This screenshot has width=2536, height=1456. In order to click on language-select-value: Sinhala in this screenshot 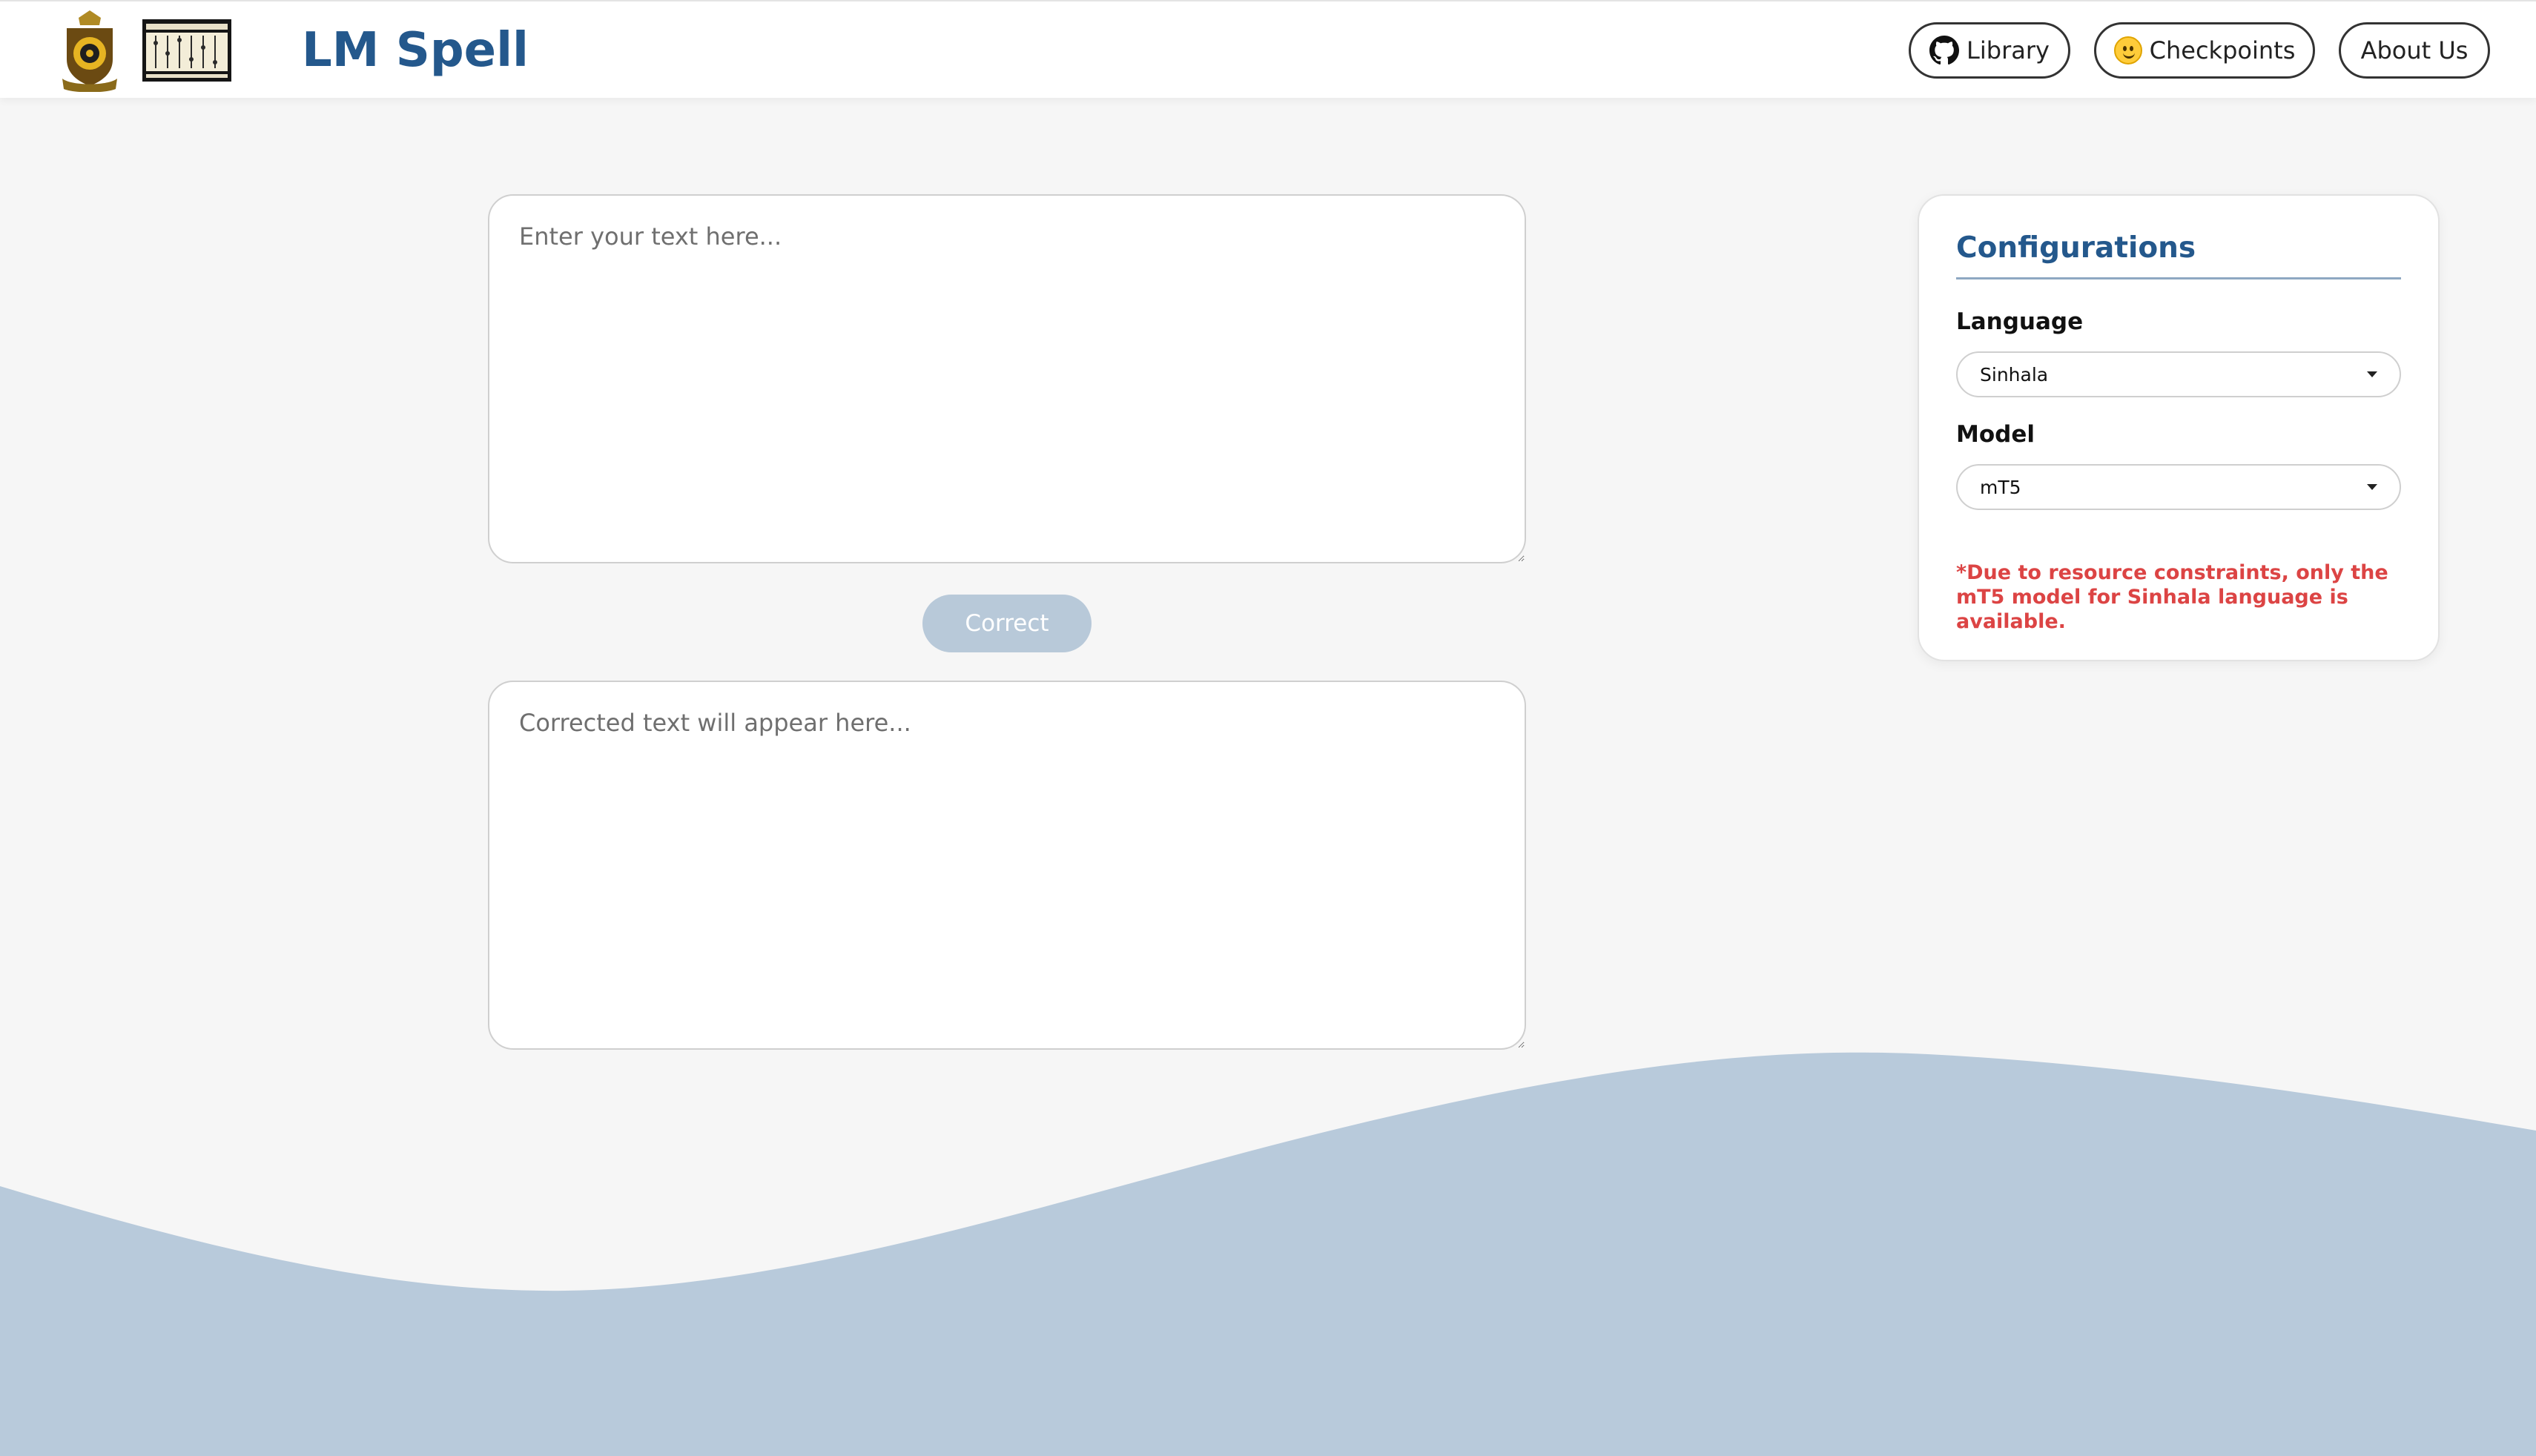, I will do `click(2014, 374)`.